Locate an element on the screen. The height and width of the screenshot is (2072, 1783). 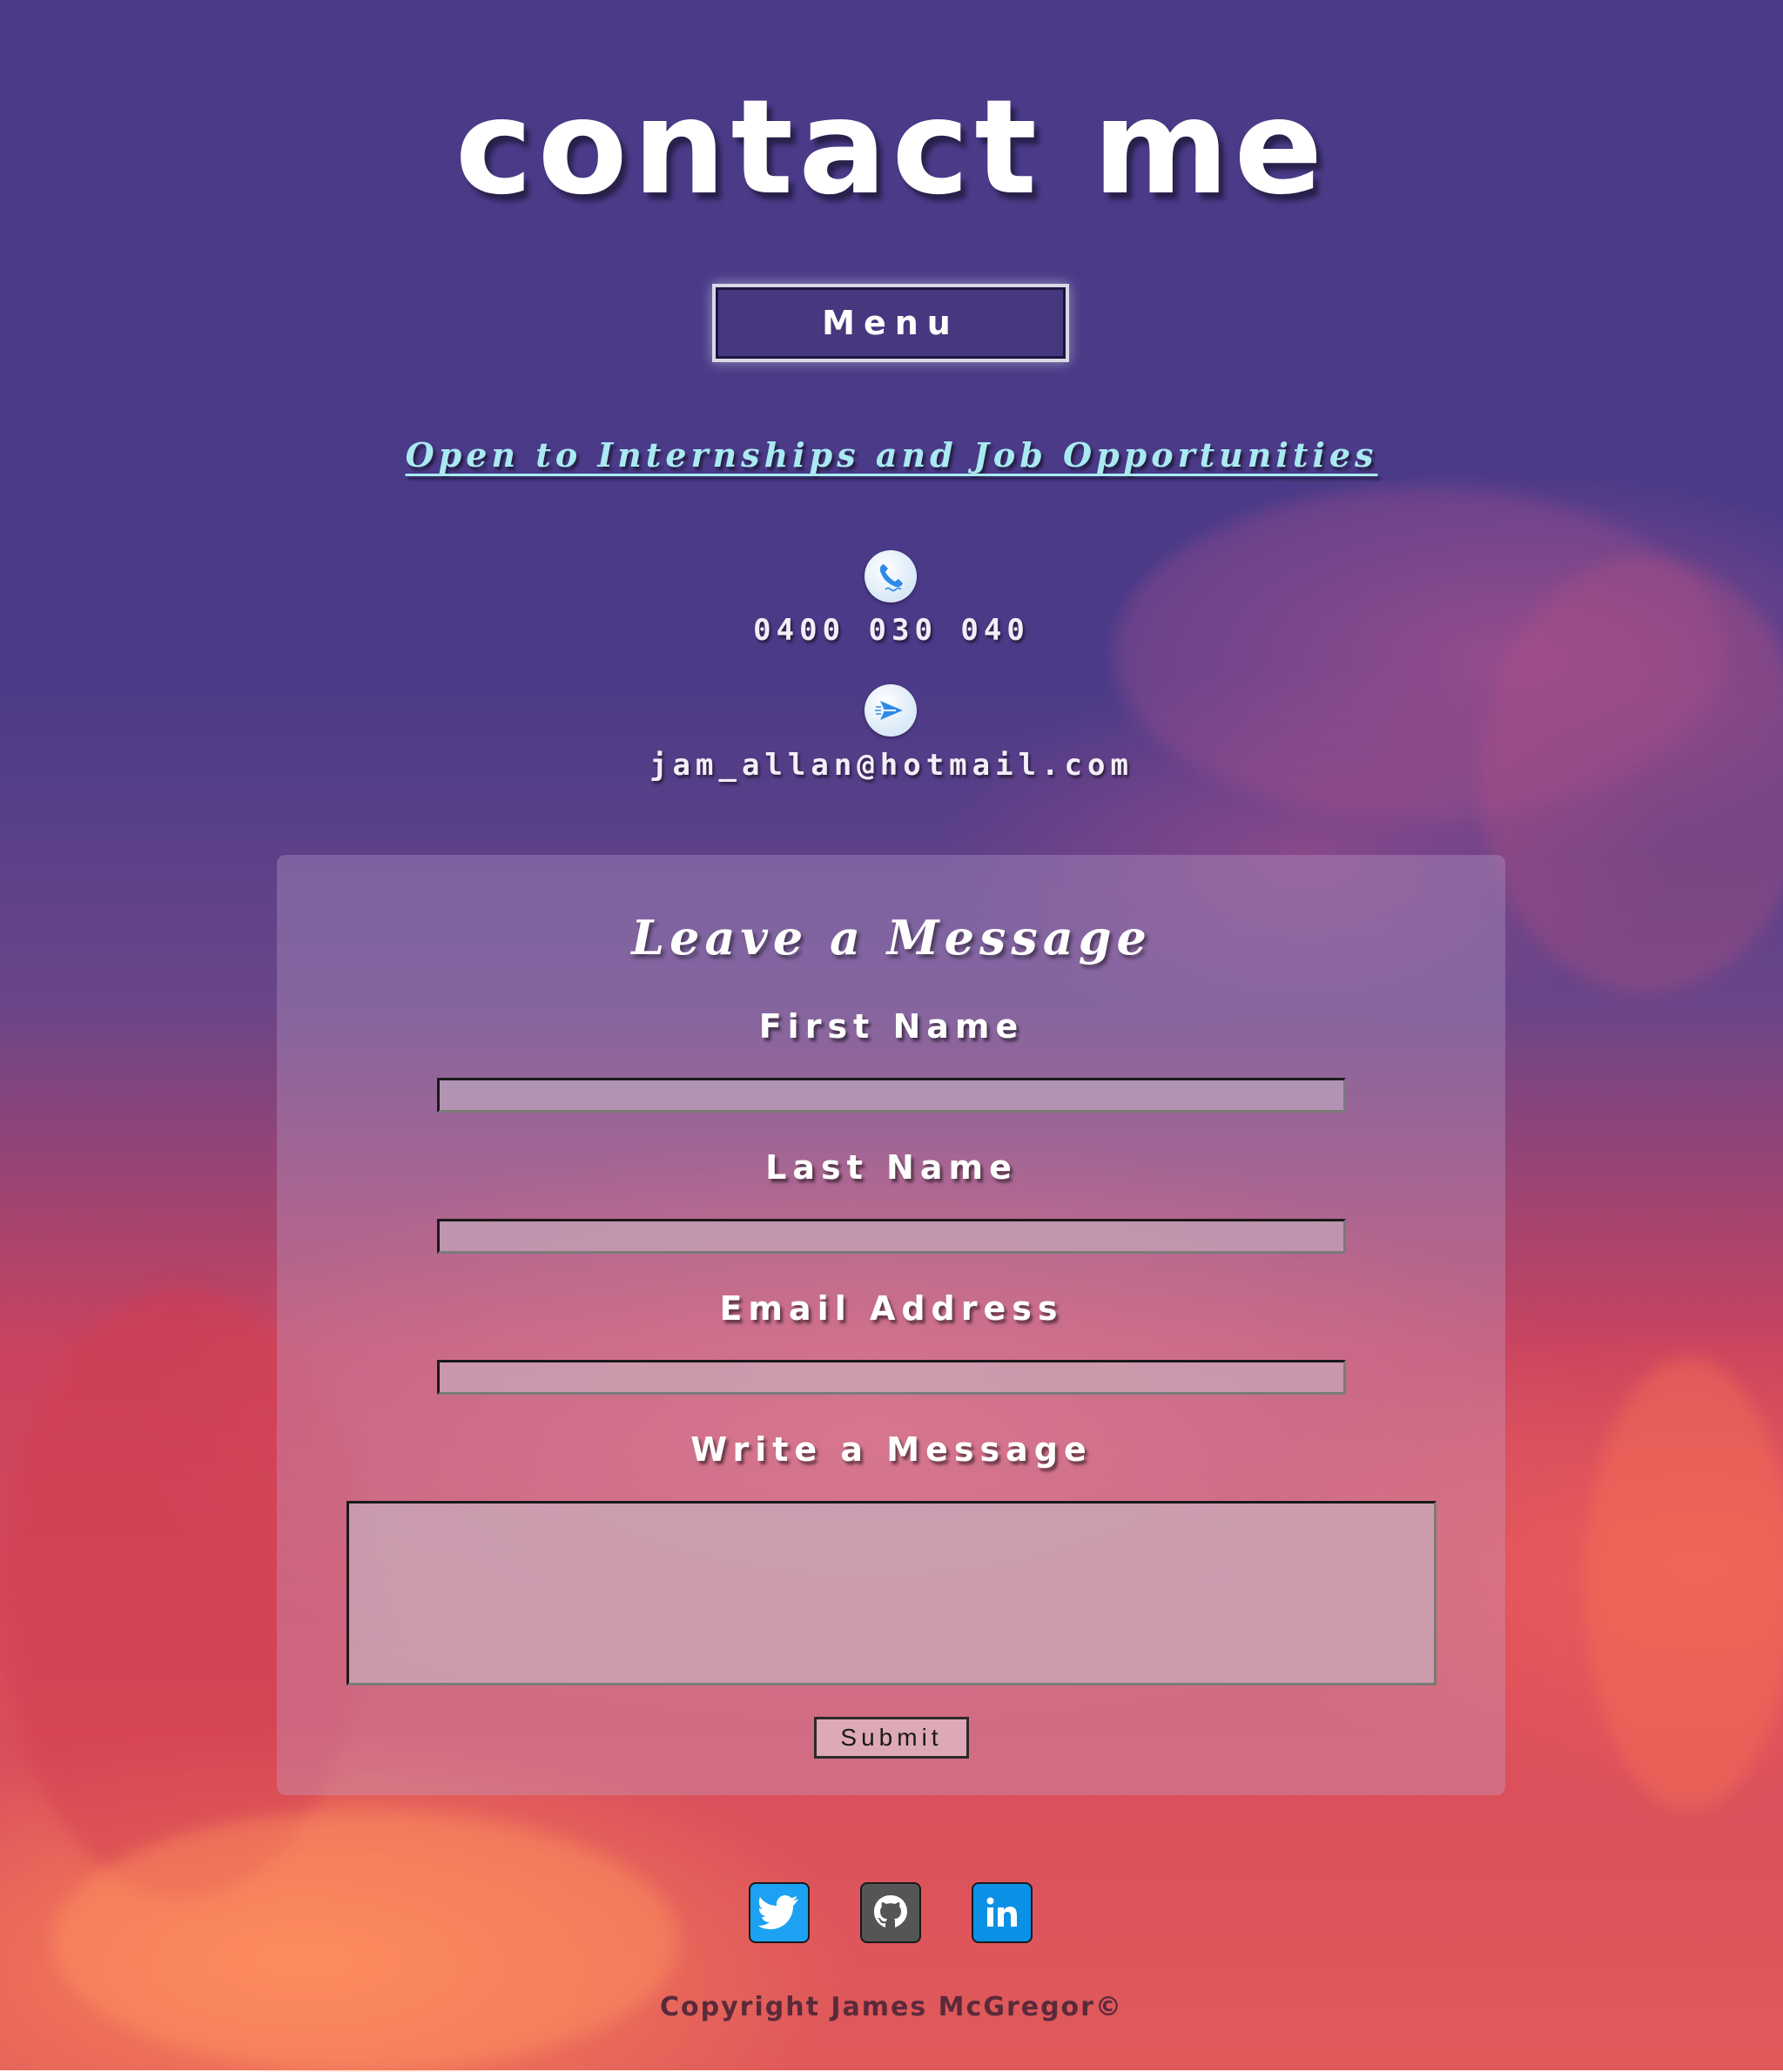
menu-button: Menu is located at coordinates (891, 323).